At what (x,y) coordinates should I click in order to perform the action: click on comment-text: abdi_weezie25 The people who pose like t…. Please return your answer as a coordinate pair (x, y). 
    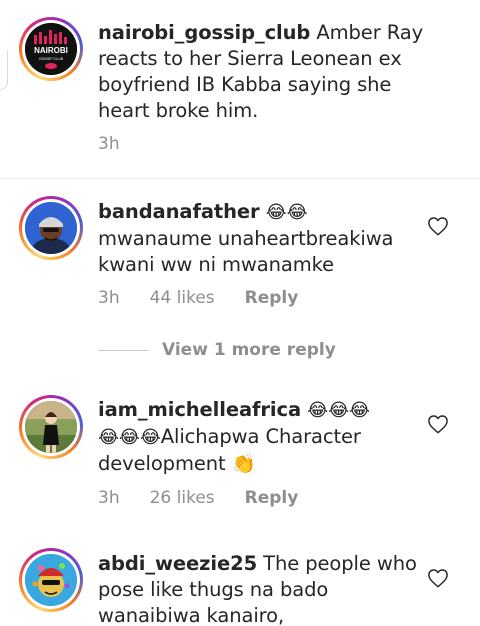
    Looking at the image, I should click on (263, 588).